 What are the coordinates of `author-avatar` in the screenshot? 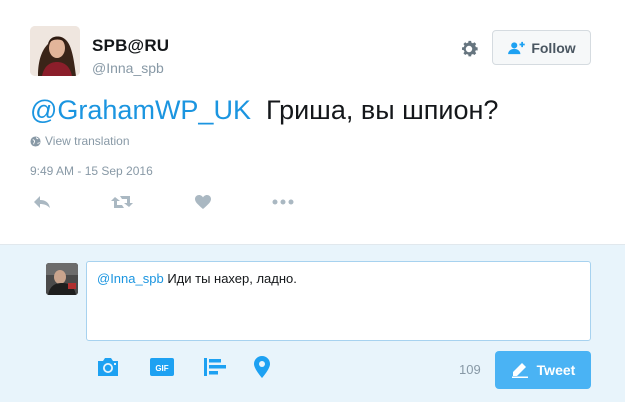 It's located at (55, 51).